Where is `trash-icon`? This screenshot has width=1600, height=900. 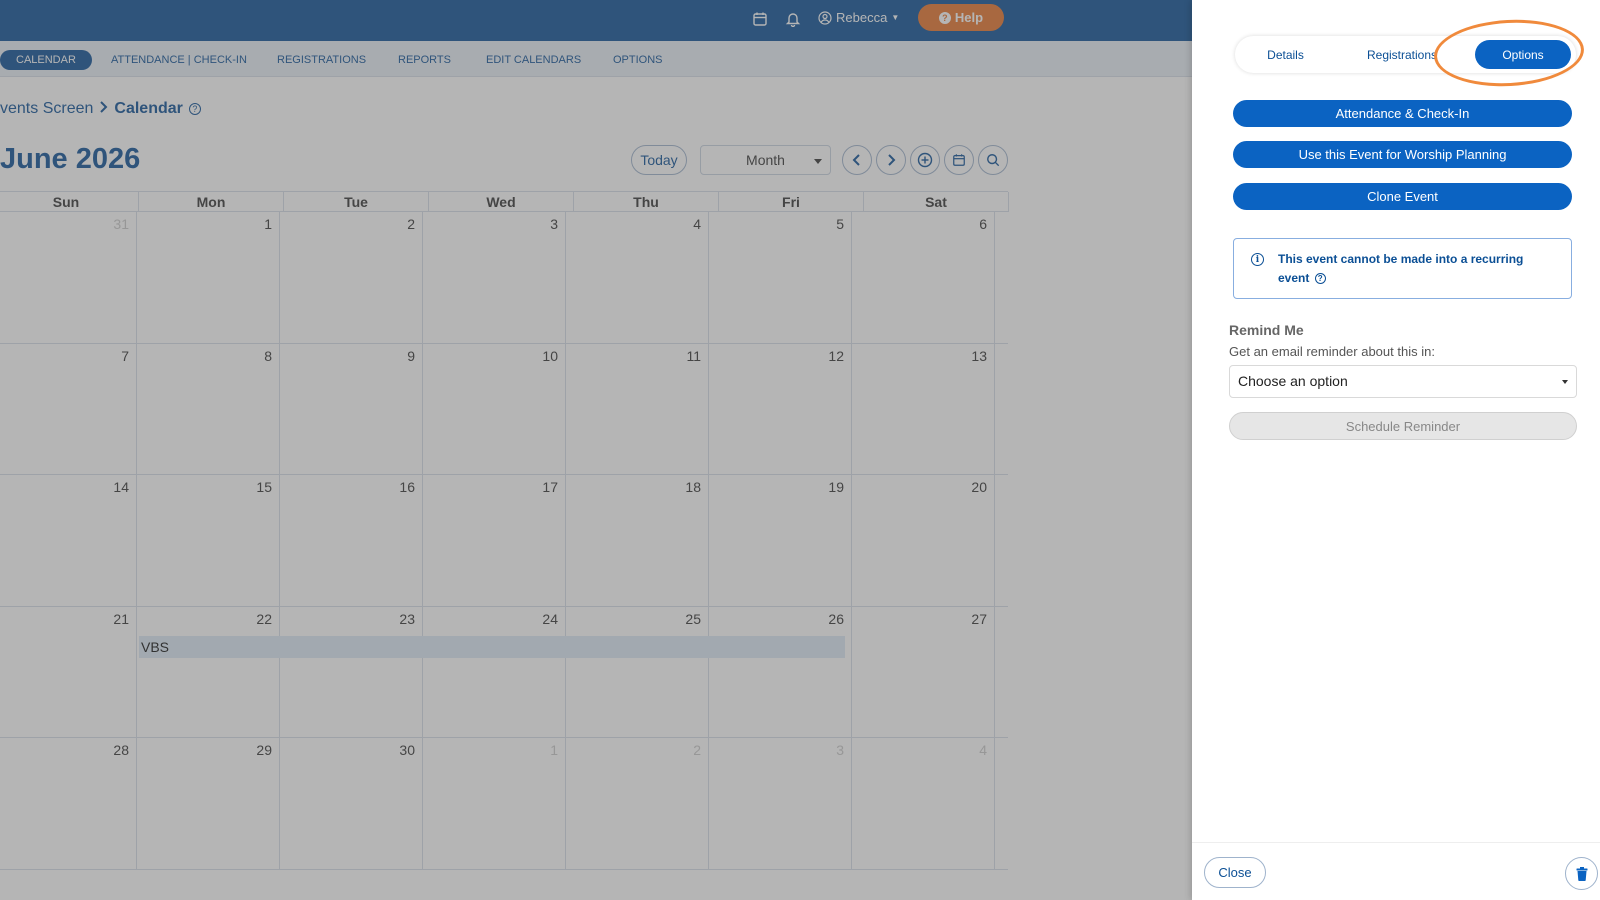
trash-icon is located at coordinates (1581, 873).